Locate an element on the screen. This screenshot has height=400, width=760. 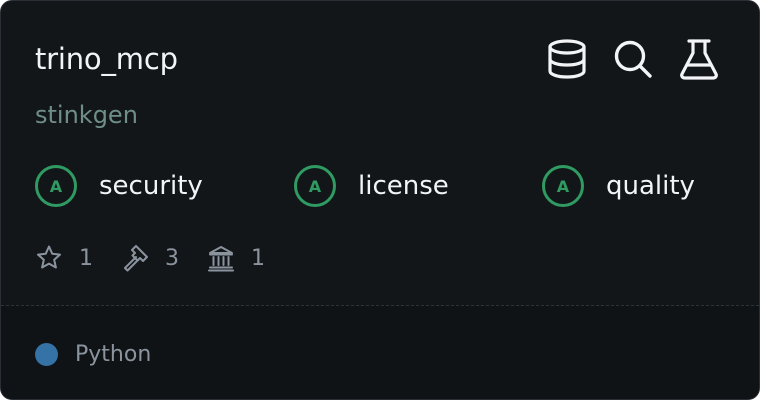
header-icons is located at coordinates (633, 59).